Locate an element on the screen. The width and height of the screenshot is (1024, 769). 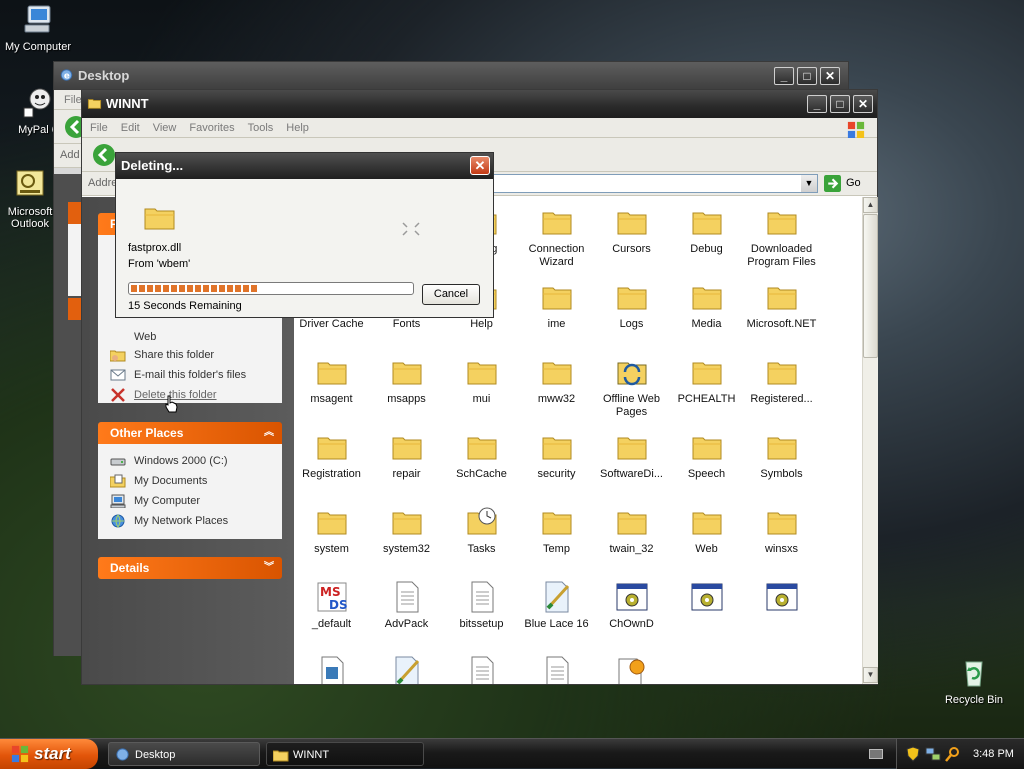
go-button: Go is located at coordinates (846, 183).